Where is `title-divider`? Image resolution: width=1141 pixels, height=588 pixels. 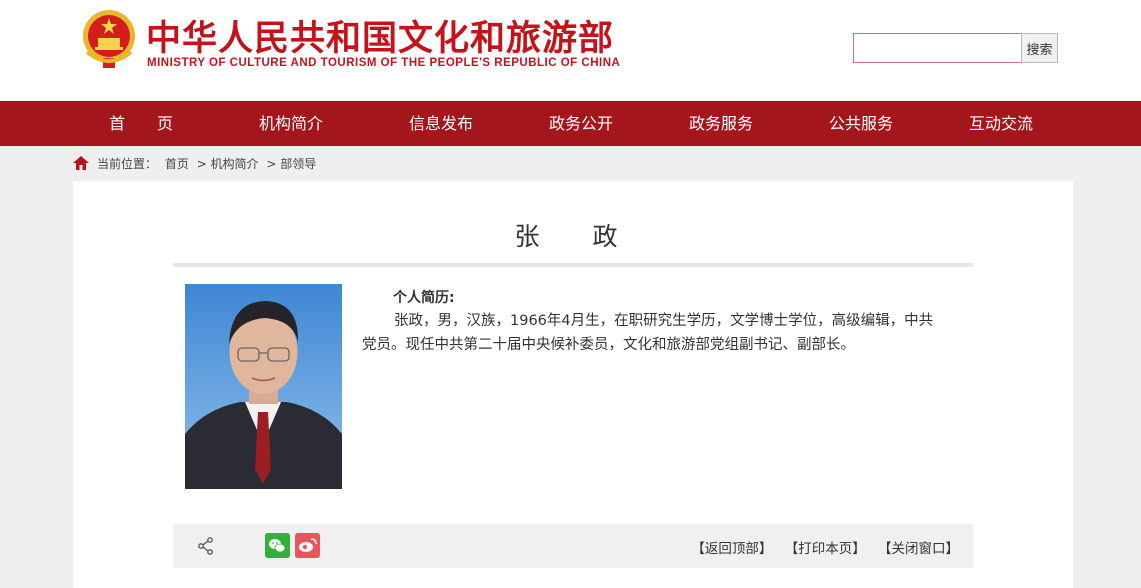 title-divider is located at coordinates (573, 265).